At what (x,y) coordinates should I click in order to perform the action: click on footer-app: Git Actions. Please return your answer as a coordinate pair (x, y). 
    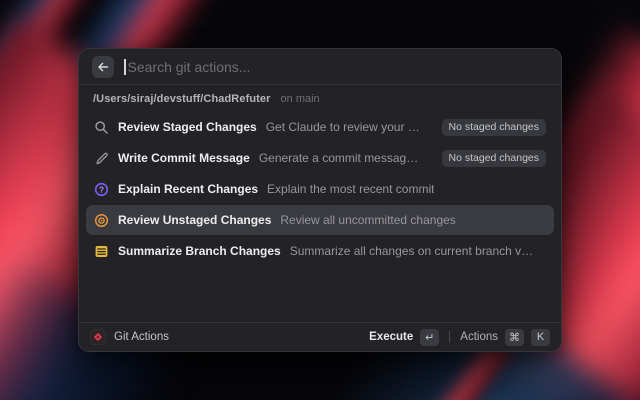
    Looking at the image, I should click on (129, 337).